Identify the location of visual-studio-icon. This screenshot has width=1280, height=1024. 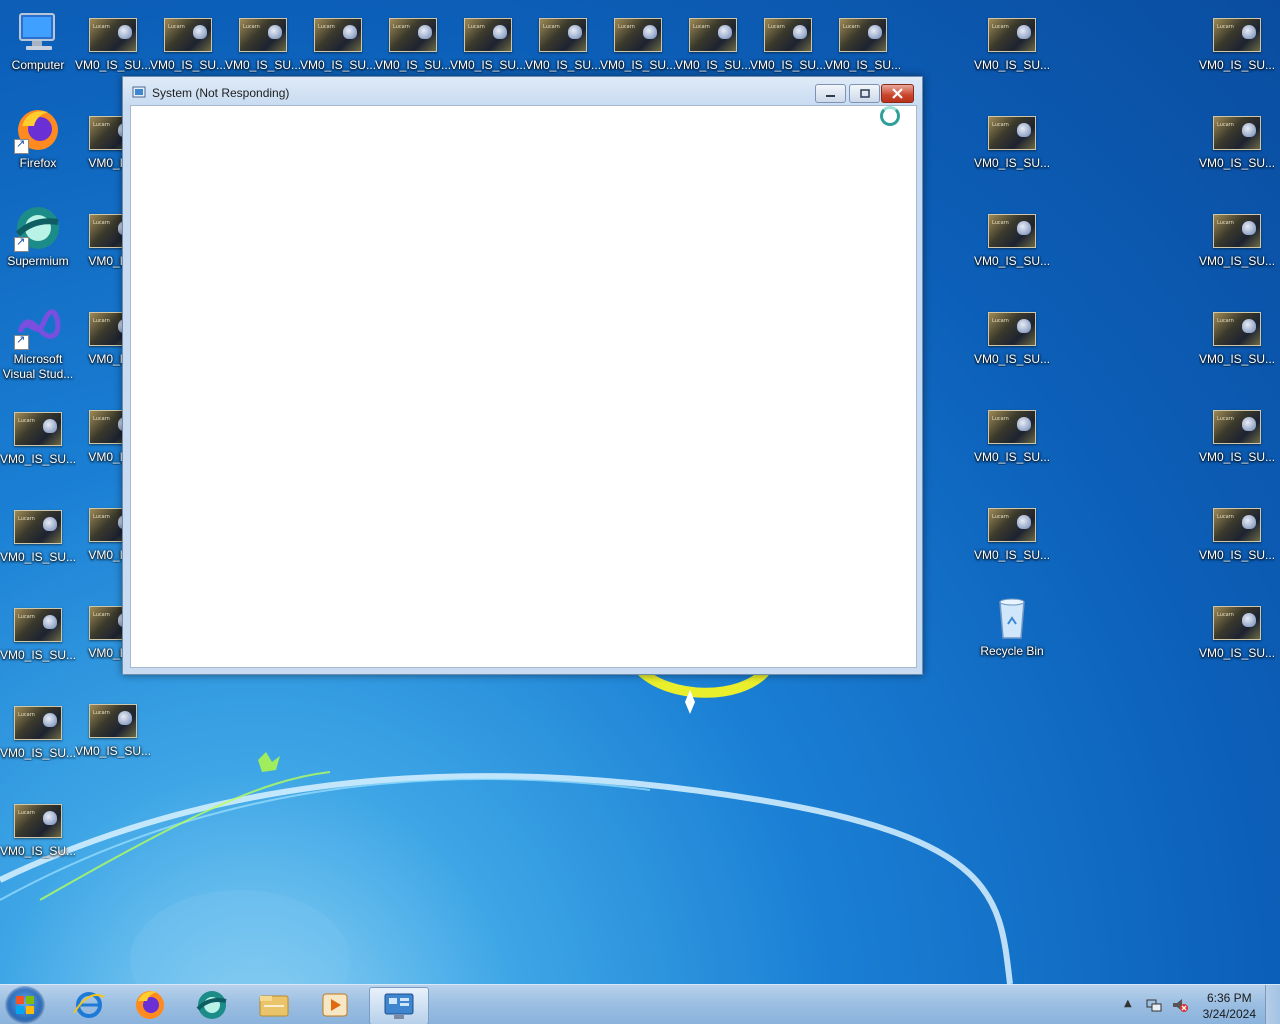
(38, 326).